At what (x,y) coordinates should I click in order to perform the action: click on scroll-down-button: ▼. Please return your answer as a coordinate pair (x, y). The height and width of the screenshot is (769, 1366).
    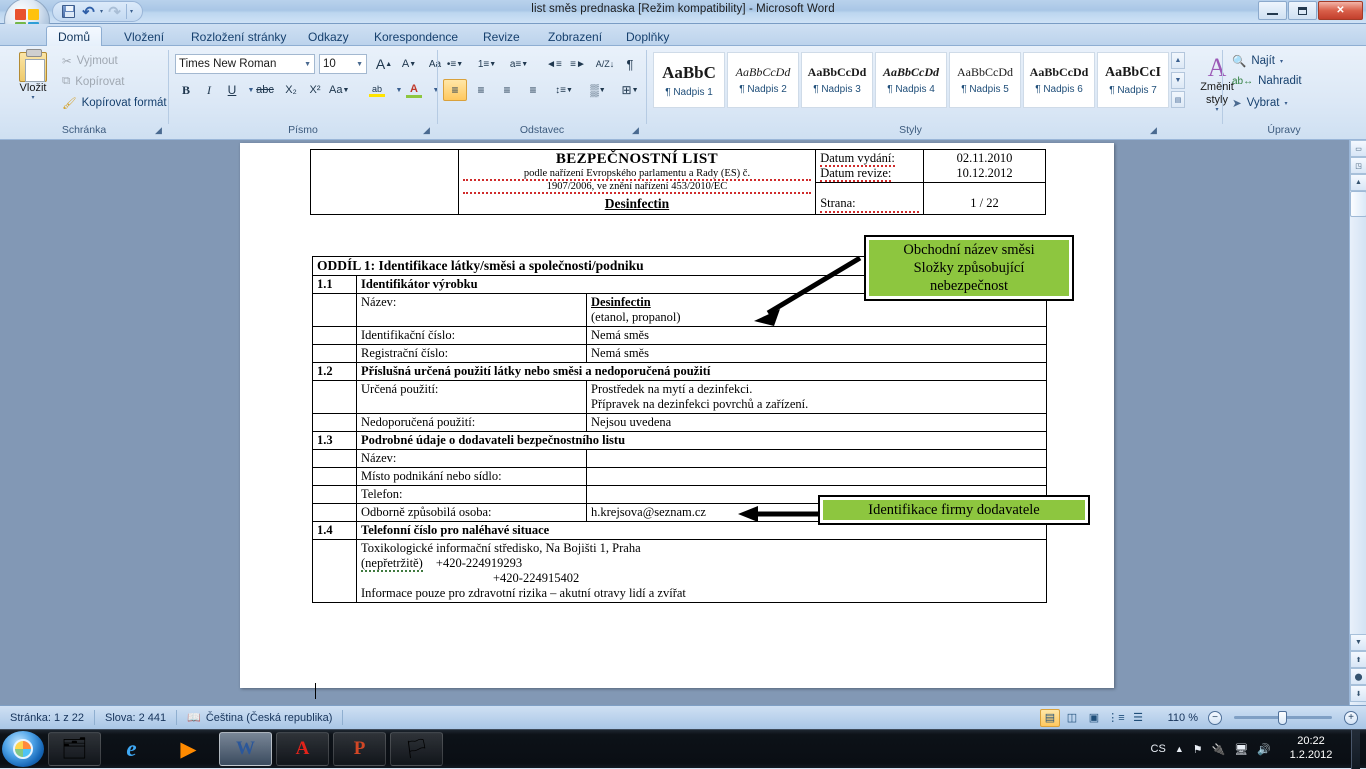
    Looking at the image, I should click on (1358, 642).